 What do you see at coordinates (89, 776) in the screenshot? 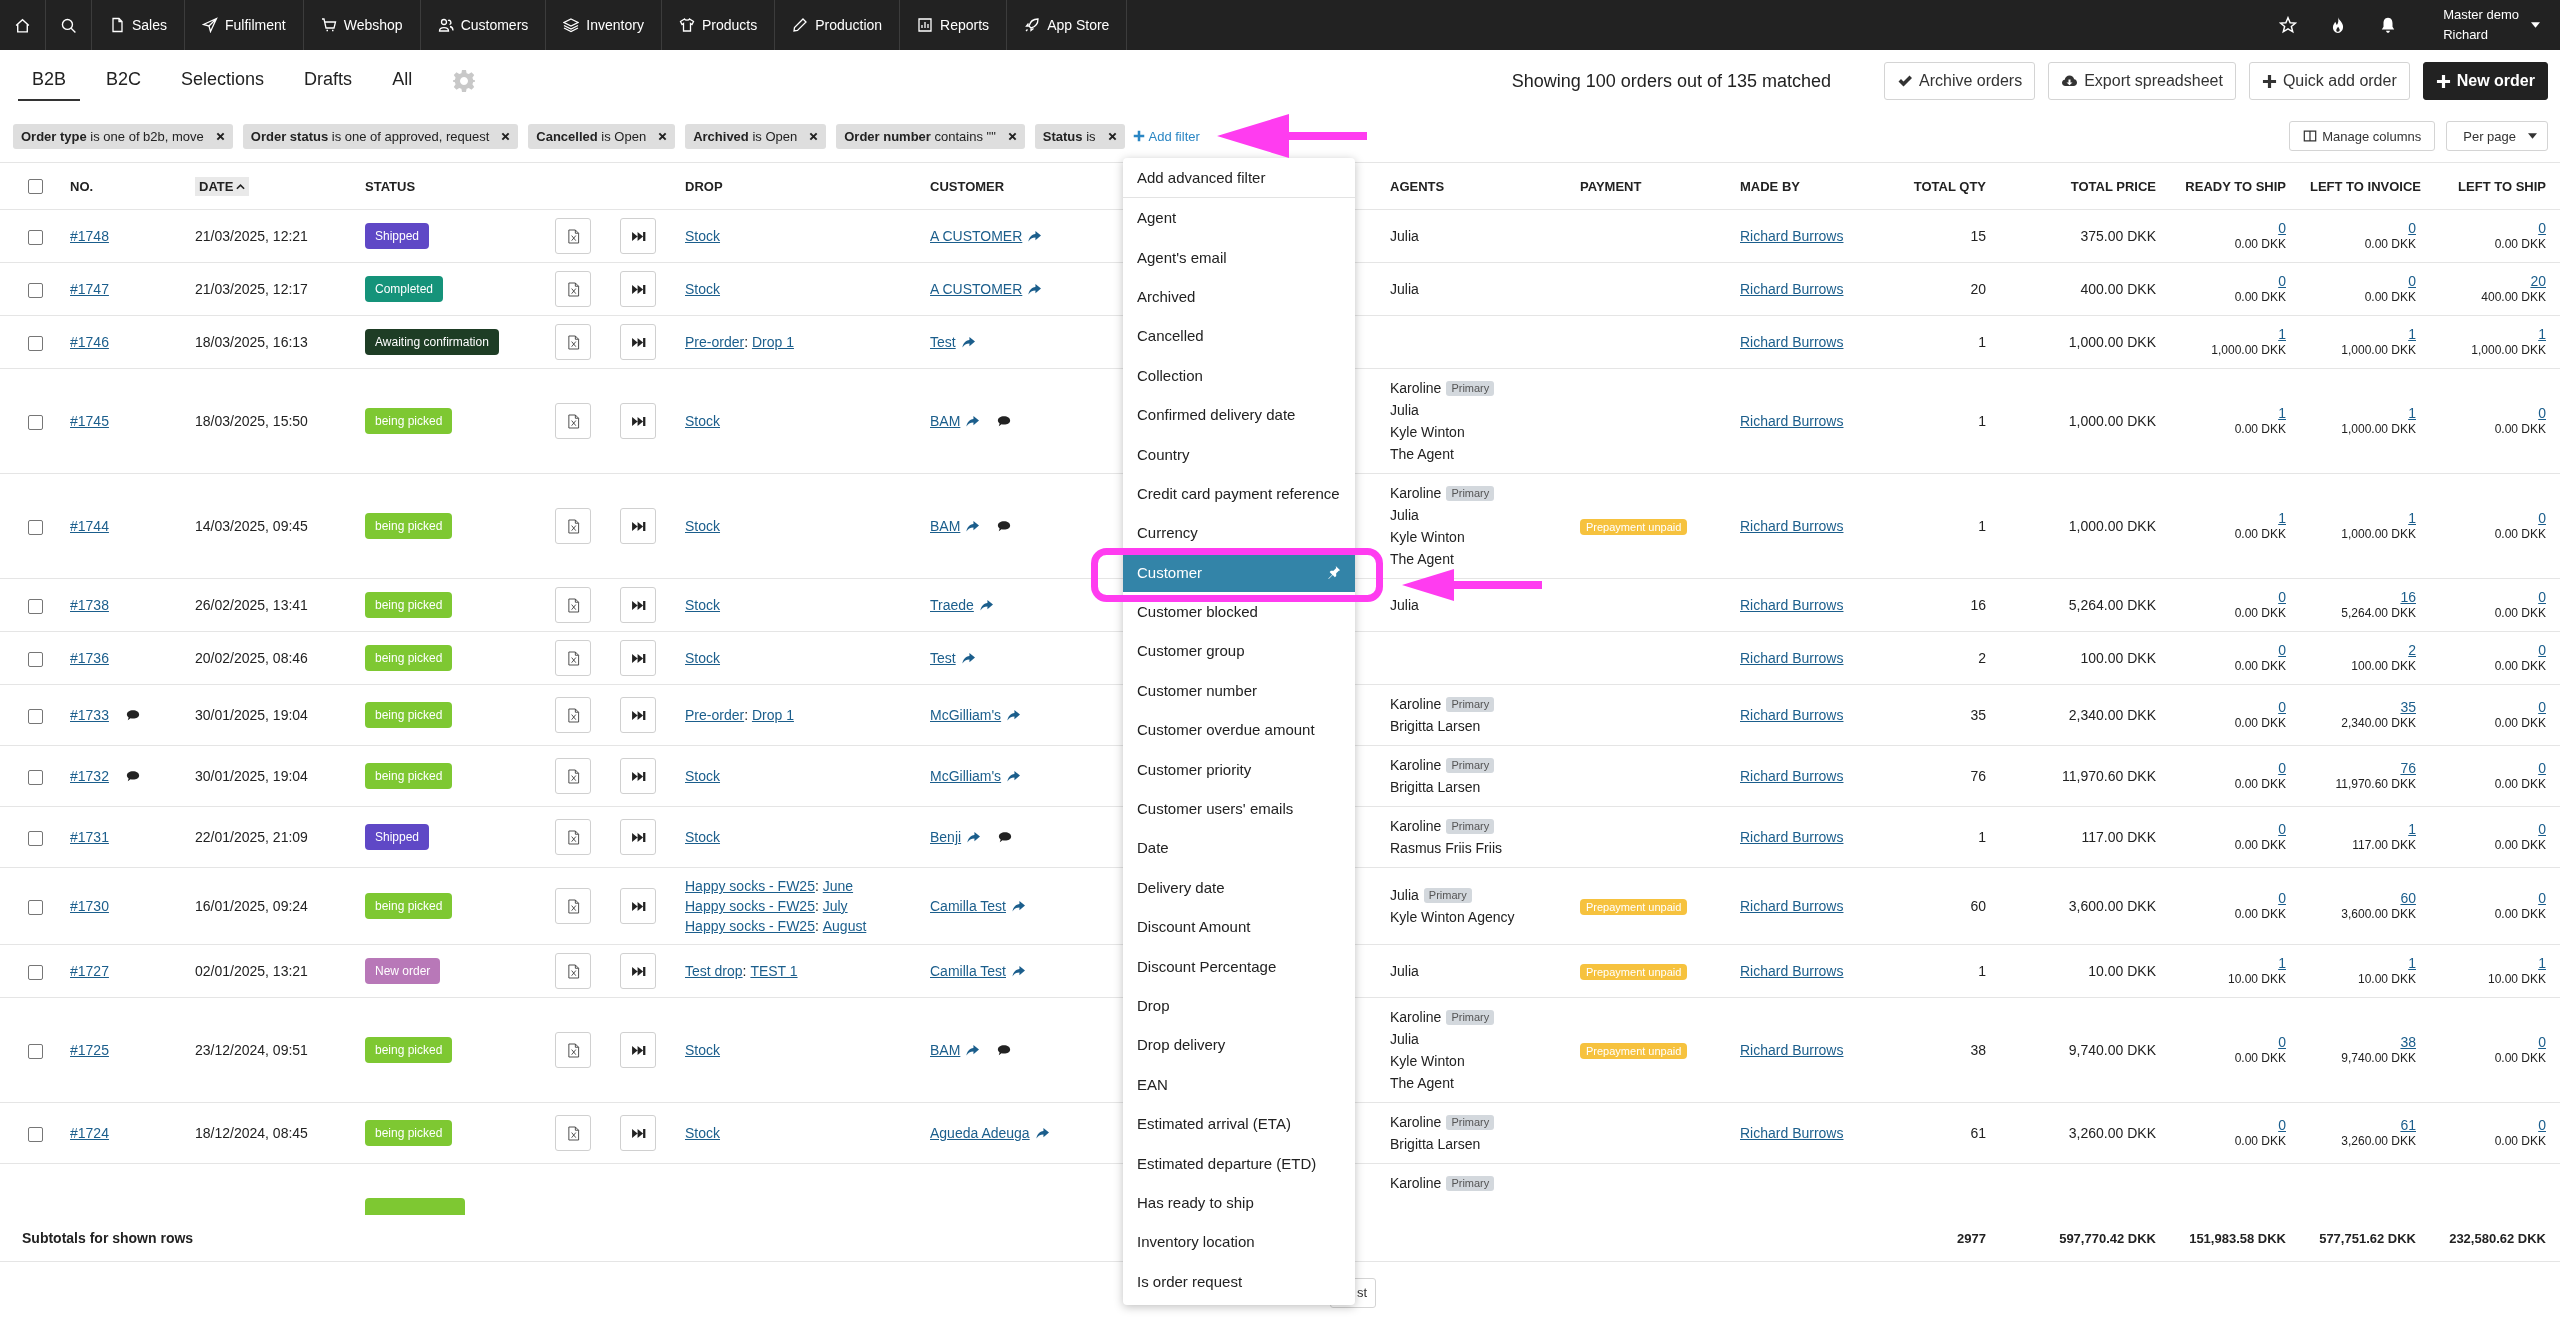
I see `order-number-link: #1732` at bounding box center [89, 776].